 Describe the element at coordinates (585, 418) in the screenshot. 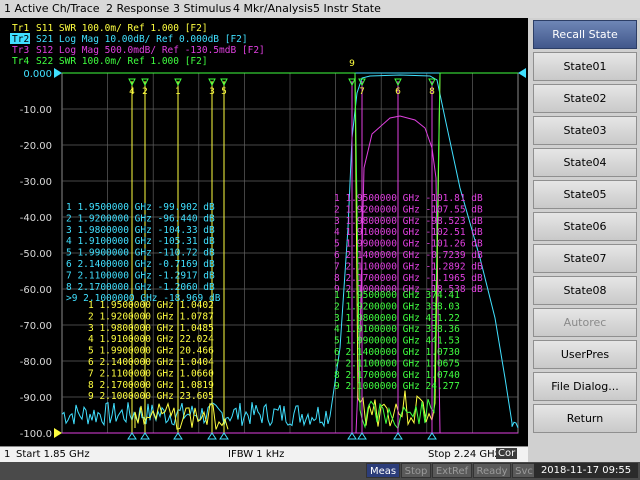

I see `return-button: Return` at that location.